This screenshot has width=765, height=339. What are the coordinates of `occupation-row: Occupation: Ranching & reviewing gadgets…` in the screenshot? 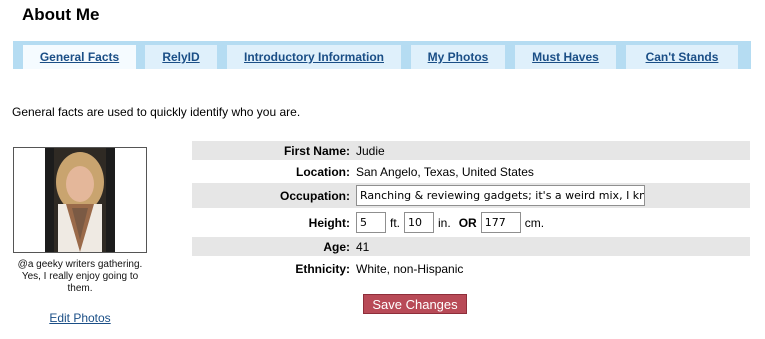 It's located at (471, 195).